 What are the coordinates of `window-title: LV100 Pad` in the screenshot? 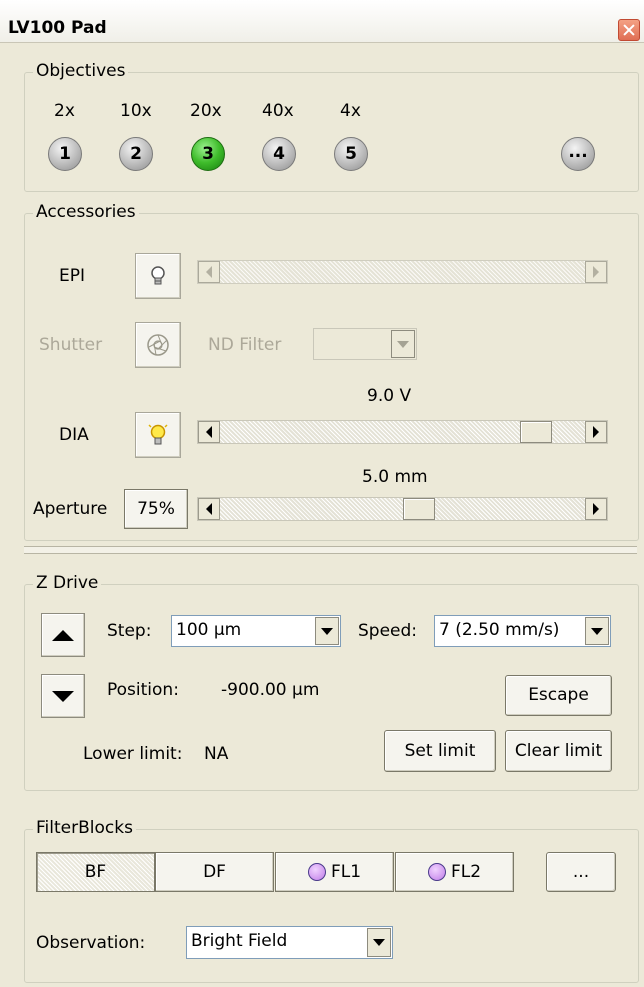 It's located at (57, 28).